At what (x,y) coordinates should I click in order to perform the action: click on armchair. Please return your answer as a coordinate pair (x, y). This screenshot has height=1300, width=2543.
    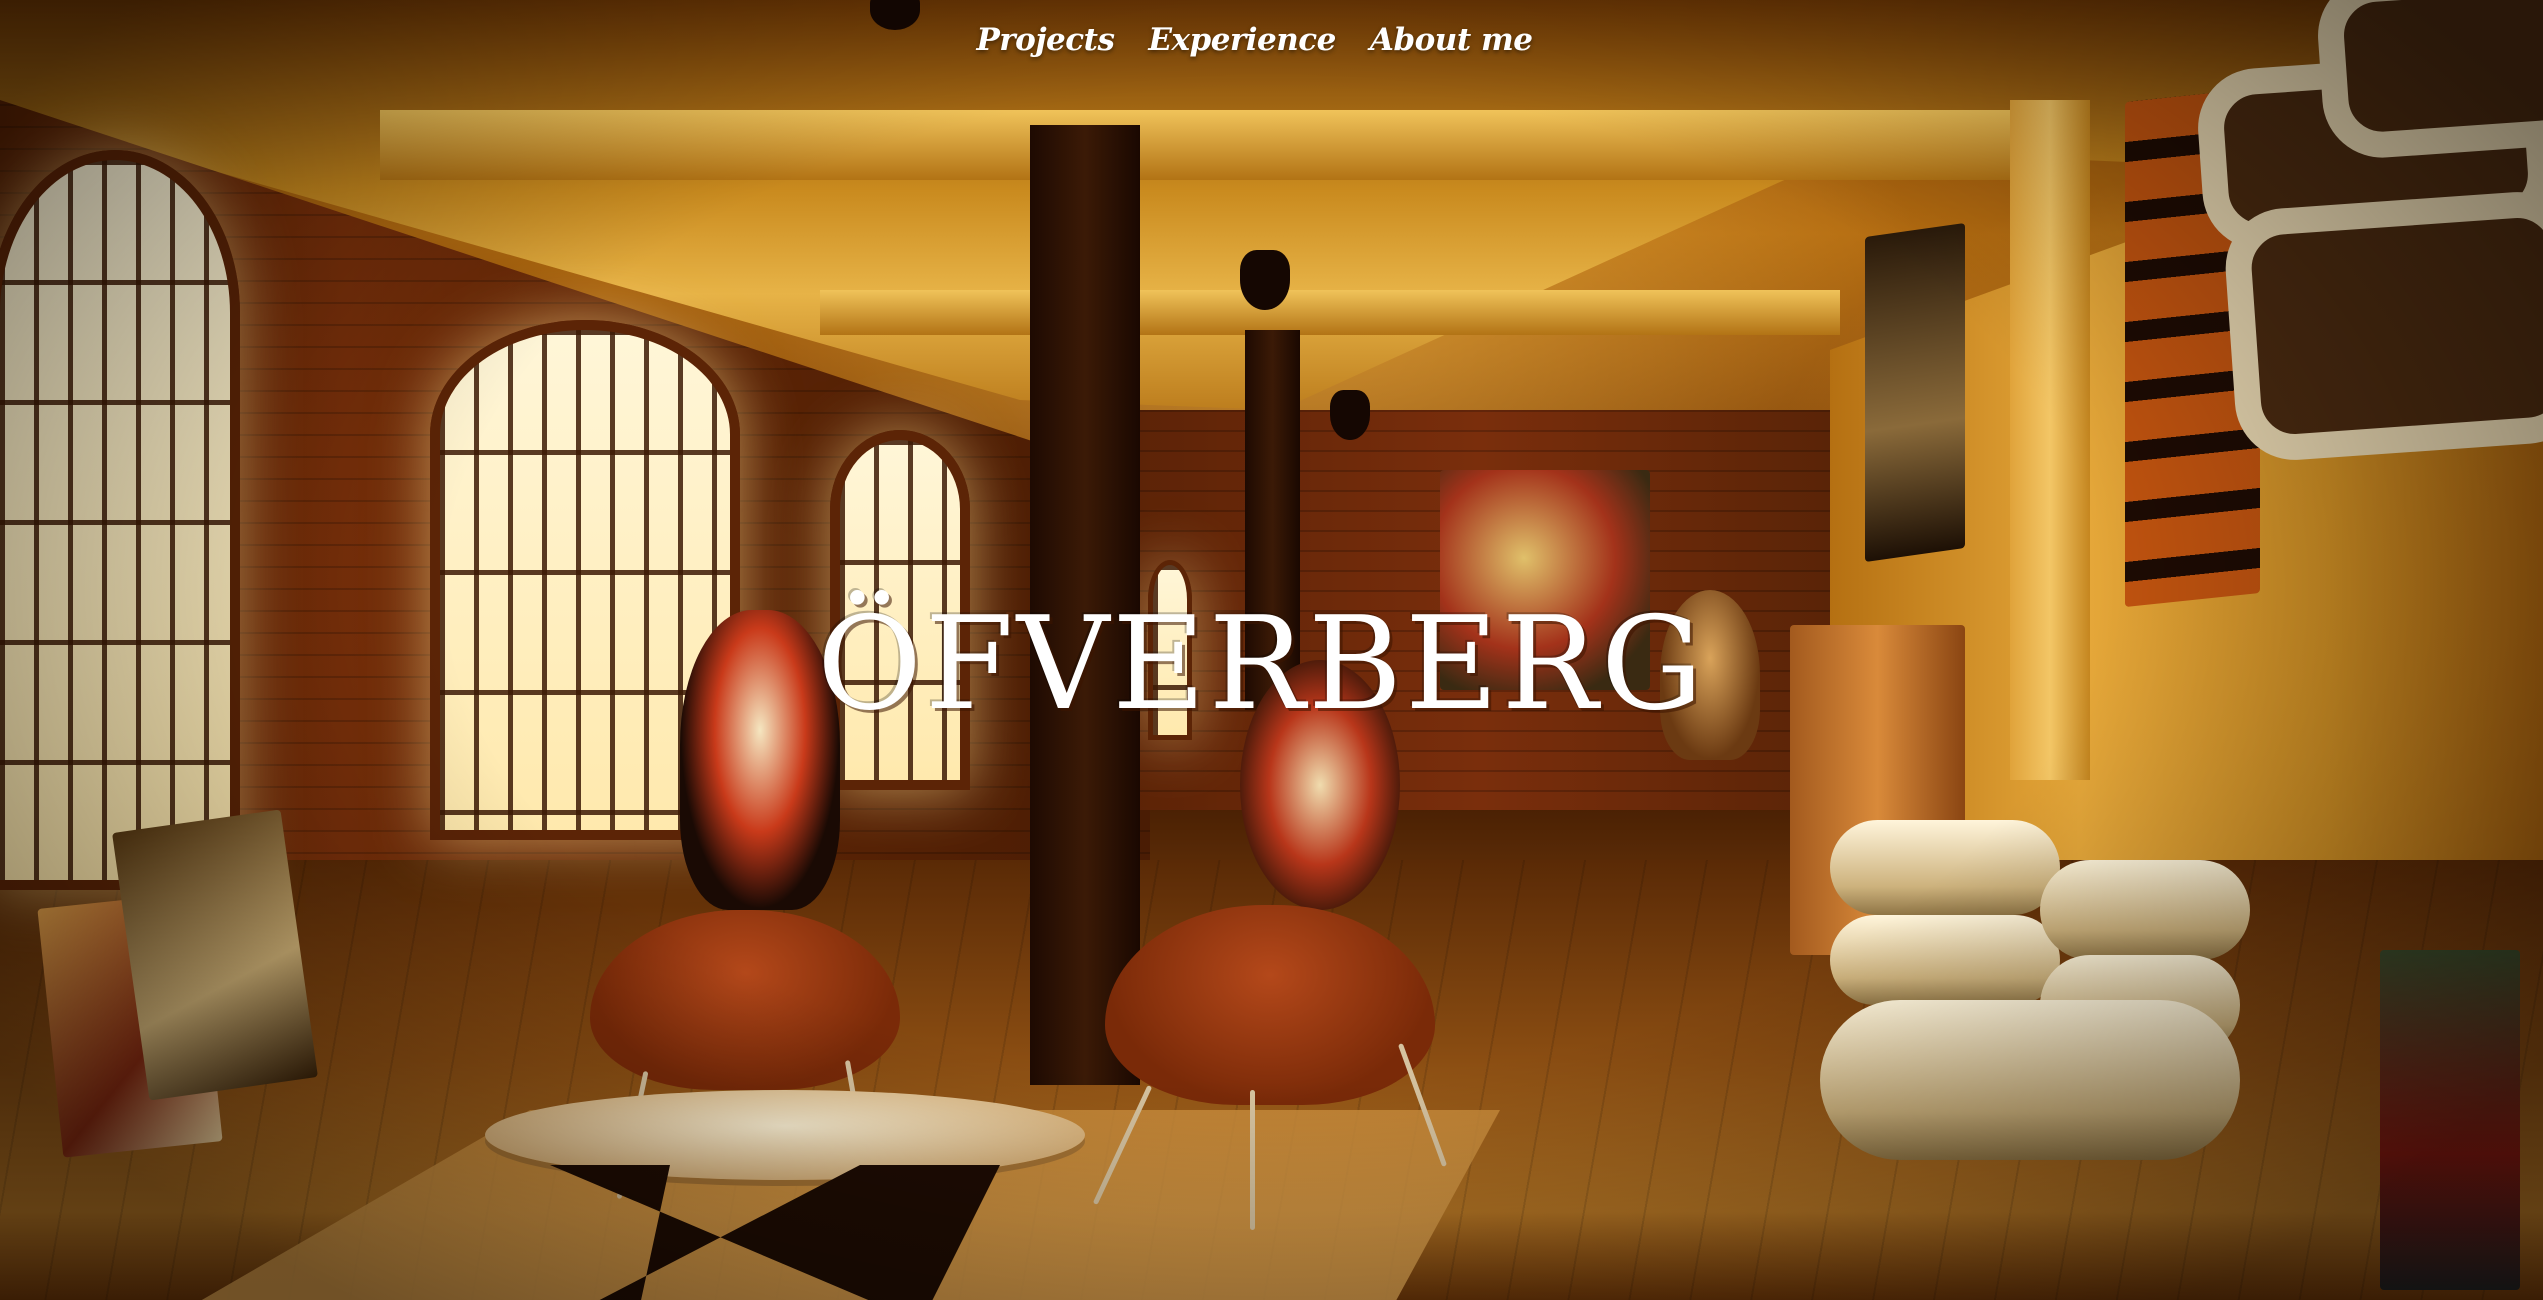
    Looking at the image, I should click on (2035, 1005).